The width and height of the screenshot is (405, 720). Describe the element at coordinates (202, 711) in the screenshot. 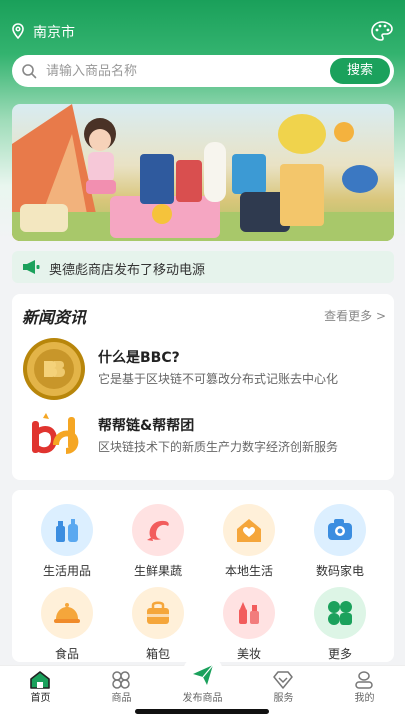

I see `home-indicator` at that location.